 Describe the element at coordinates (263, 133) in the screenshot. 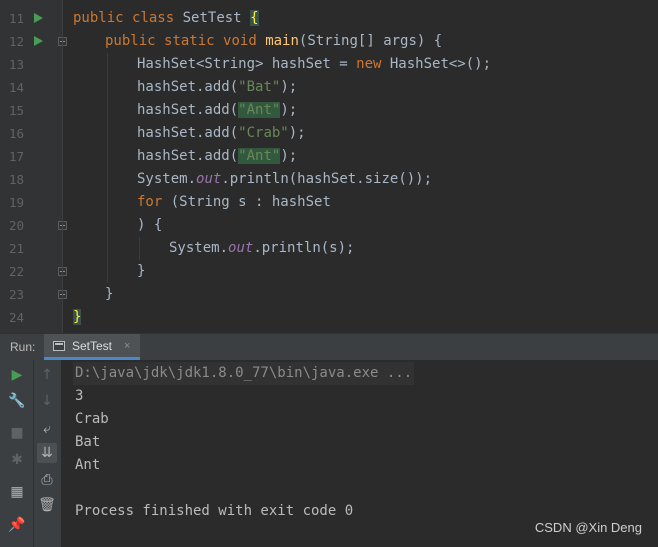

I see `string-literal: "Crab"` at that location.